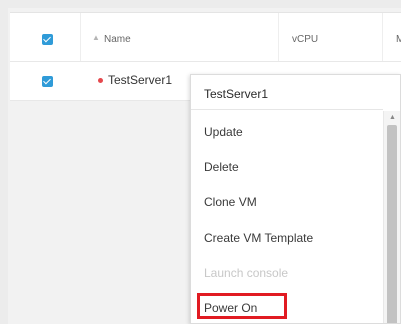 Image resolution: width=401 pixels, height=324 pixels. I want to click on menu-item-clone-vm: Clone VM, so click(230, 202).